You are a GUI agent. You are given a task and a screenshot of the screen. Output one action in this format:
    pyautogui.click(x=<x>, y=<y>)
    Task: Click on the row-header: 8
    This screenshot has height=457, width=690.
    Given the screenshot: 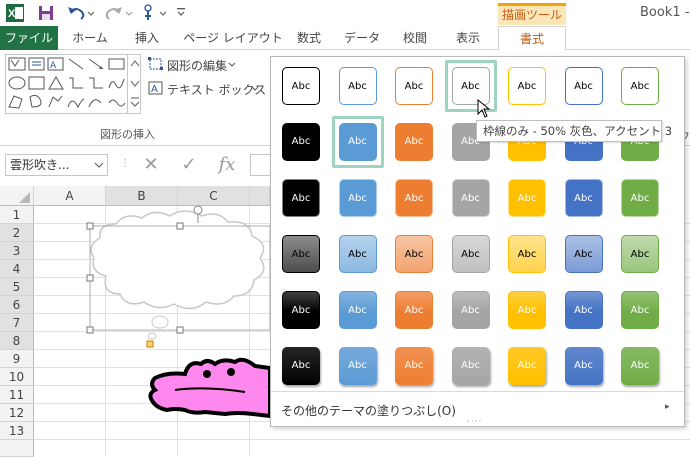 What is the action you would take?
    pyautogui.click(x=17, y=341)
    